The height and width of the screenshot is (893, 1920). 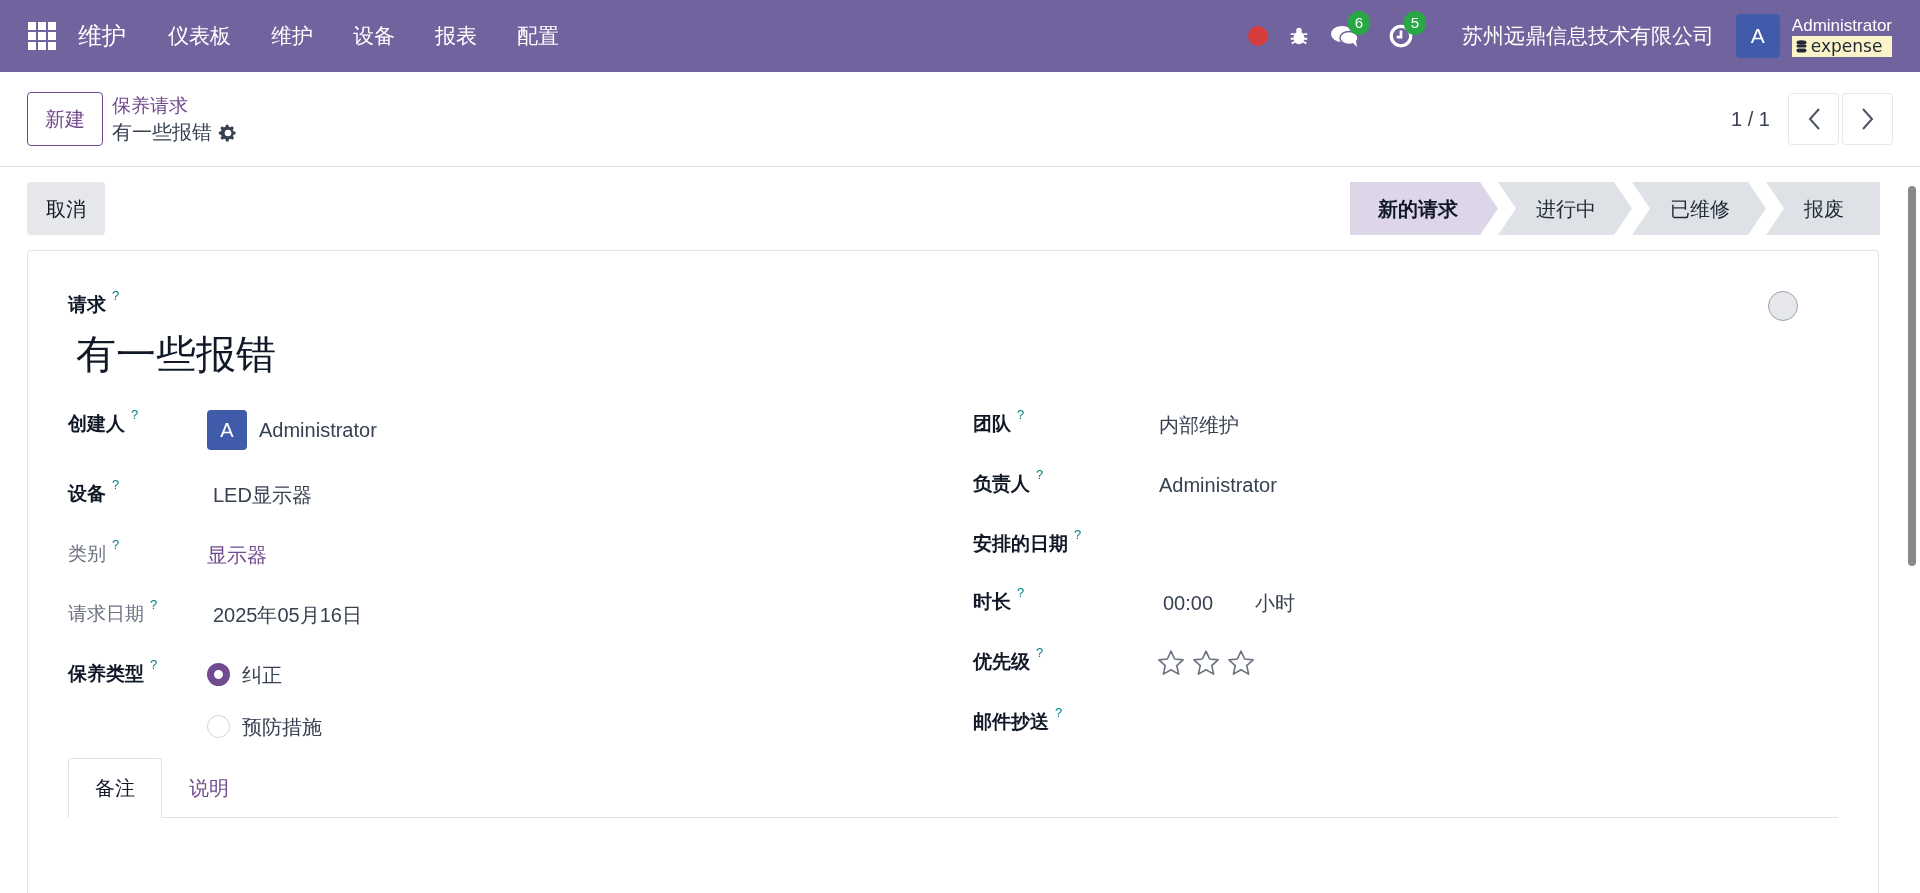 What do you see at coordinates (96, 423) in the screenshot?
I see `field-label: 创建人` at bounding box center [96, 423].